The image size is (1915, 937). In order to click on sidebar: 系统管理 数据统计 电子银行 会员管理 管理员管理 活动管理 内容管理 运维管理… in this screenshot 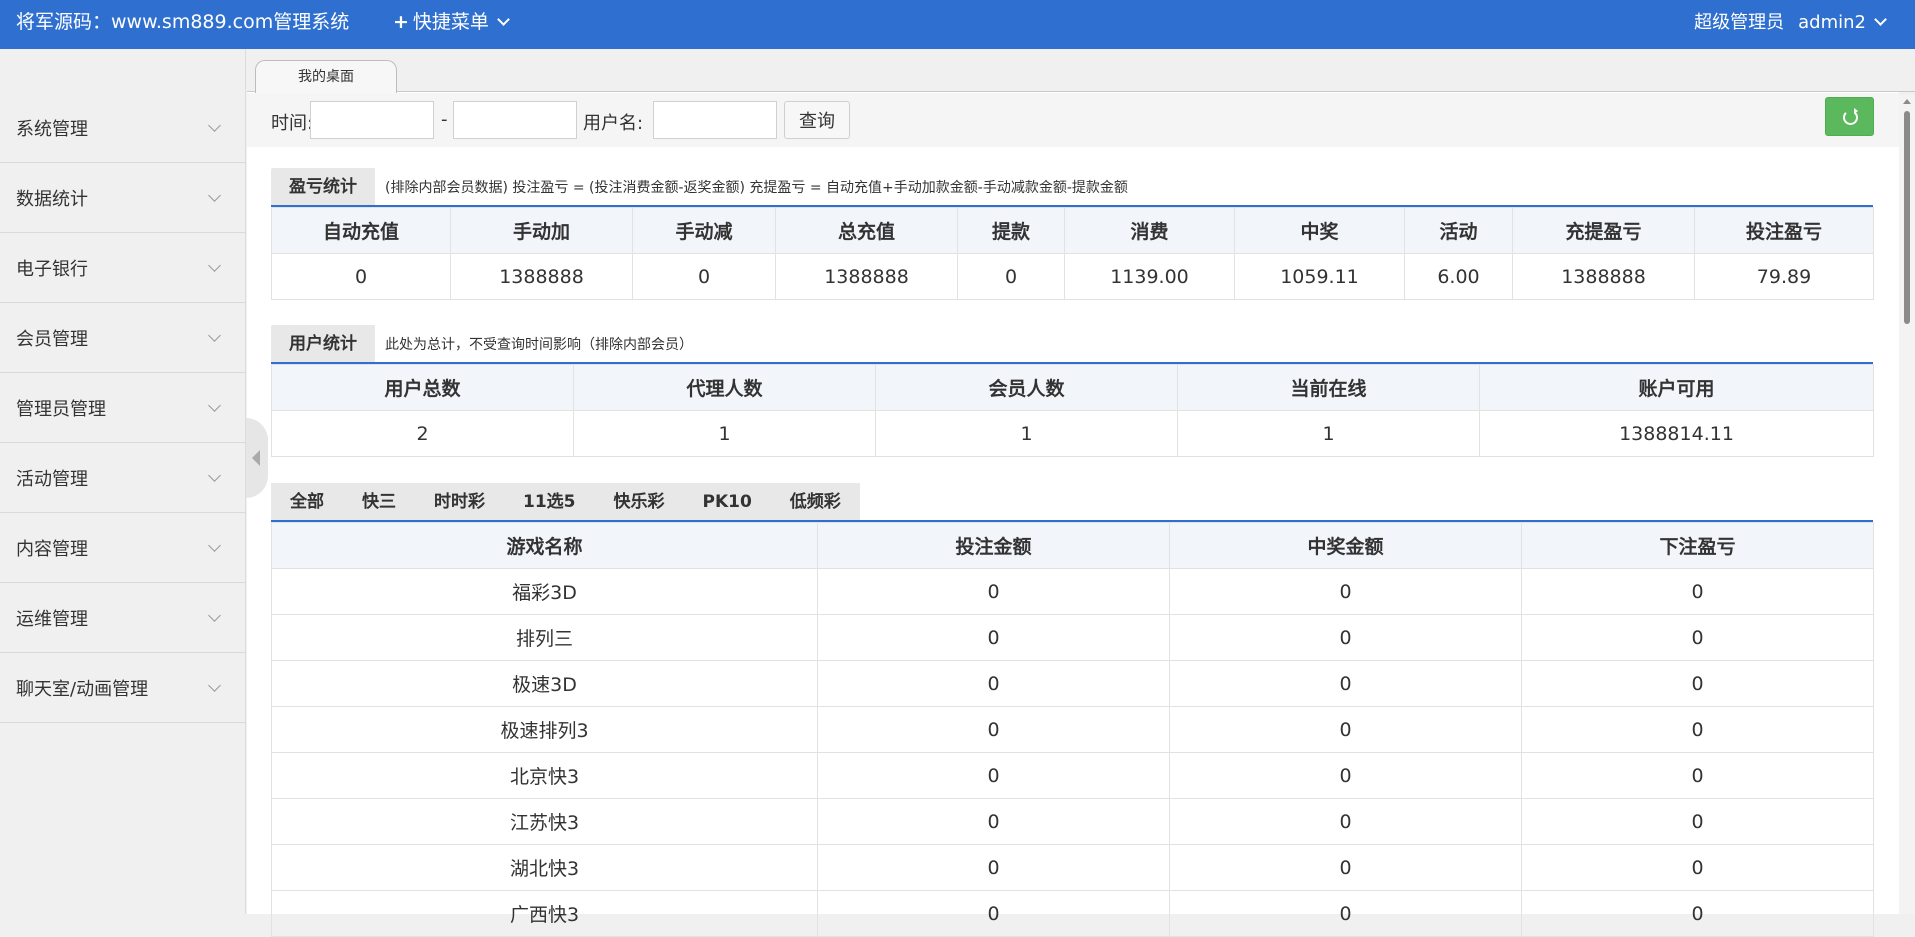, I will do `click(123, 481)`.